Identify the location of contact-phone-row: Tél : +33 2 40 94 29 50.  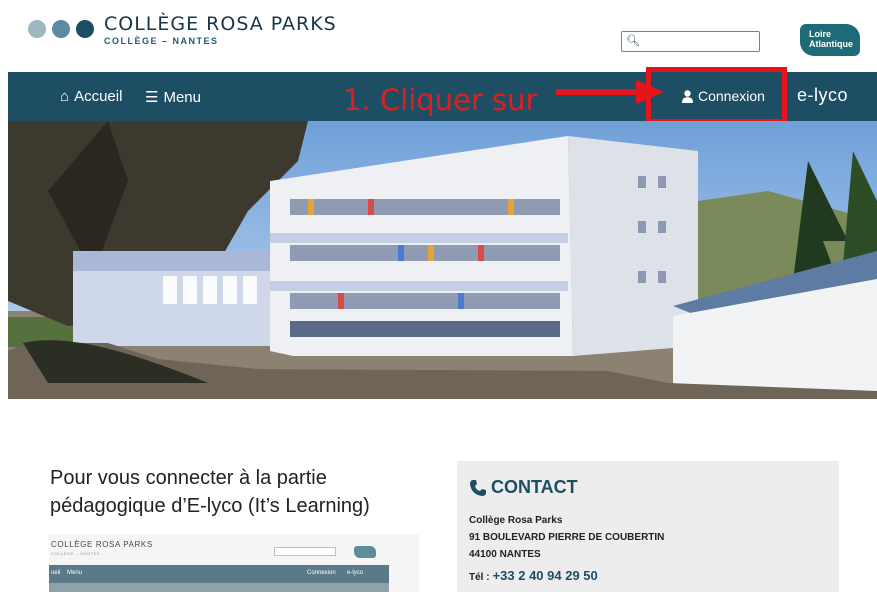
(533, 575).